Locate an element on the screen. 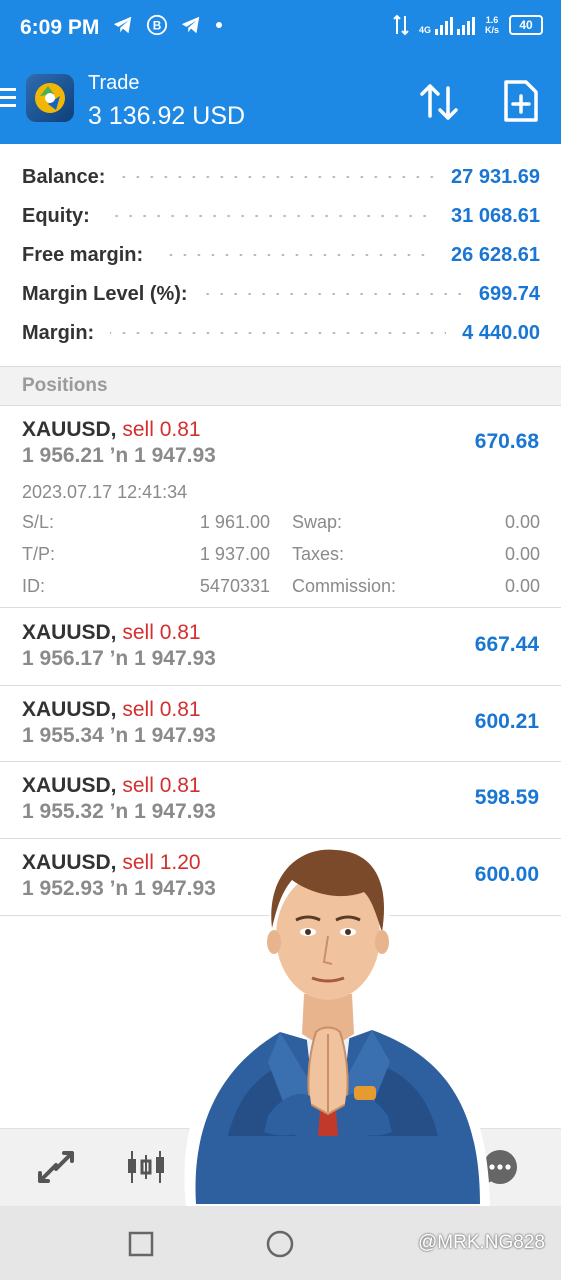 The image size is (561, 1280). free-margin-value: 26 628.61 is located at coordinates (495, 254).